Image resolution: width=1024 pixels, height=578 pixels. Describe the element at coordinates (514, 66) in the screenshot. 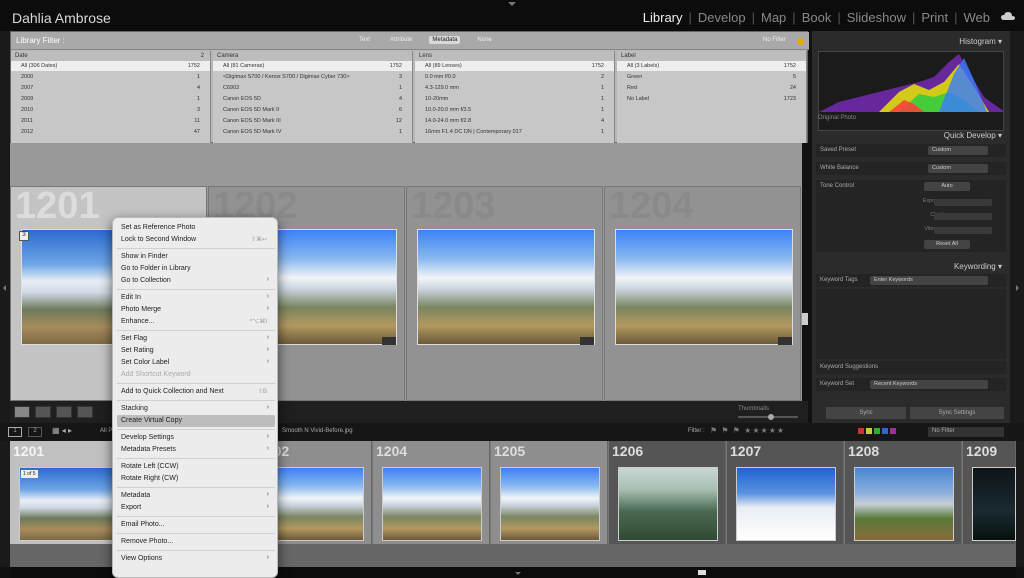

I see `list-item: All (89 Lenses) 1752` at that location.